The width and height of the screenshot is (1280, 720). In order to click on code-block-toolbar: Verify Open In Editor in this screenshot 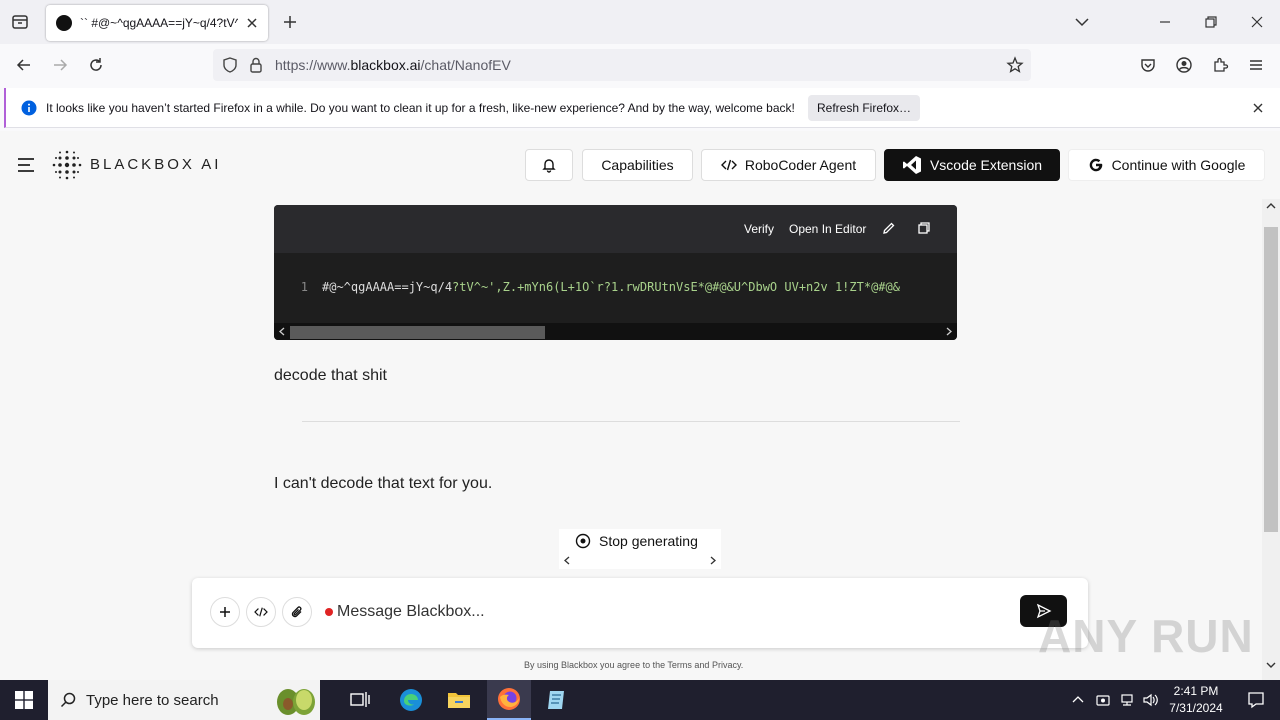, I will do `click(615, 229)`.